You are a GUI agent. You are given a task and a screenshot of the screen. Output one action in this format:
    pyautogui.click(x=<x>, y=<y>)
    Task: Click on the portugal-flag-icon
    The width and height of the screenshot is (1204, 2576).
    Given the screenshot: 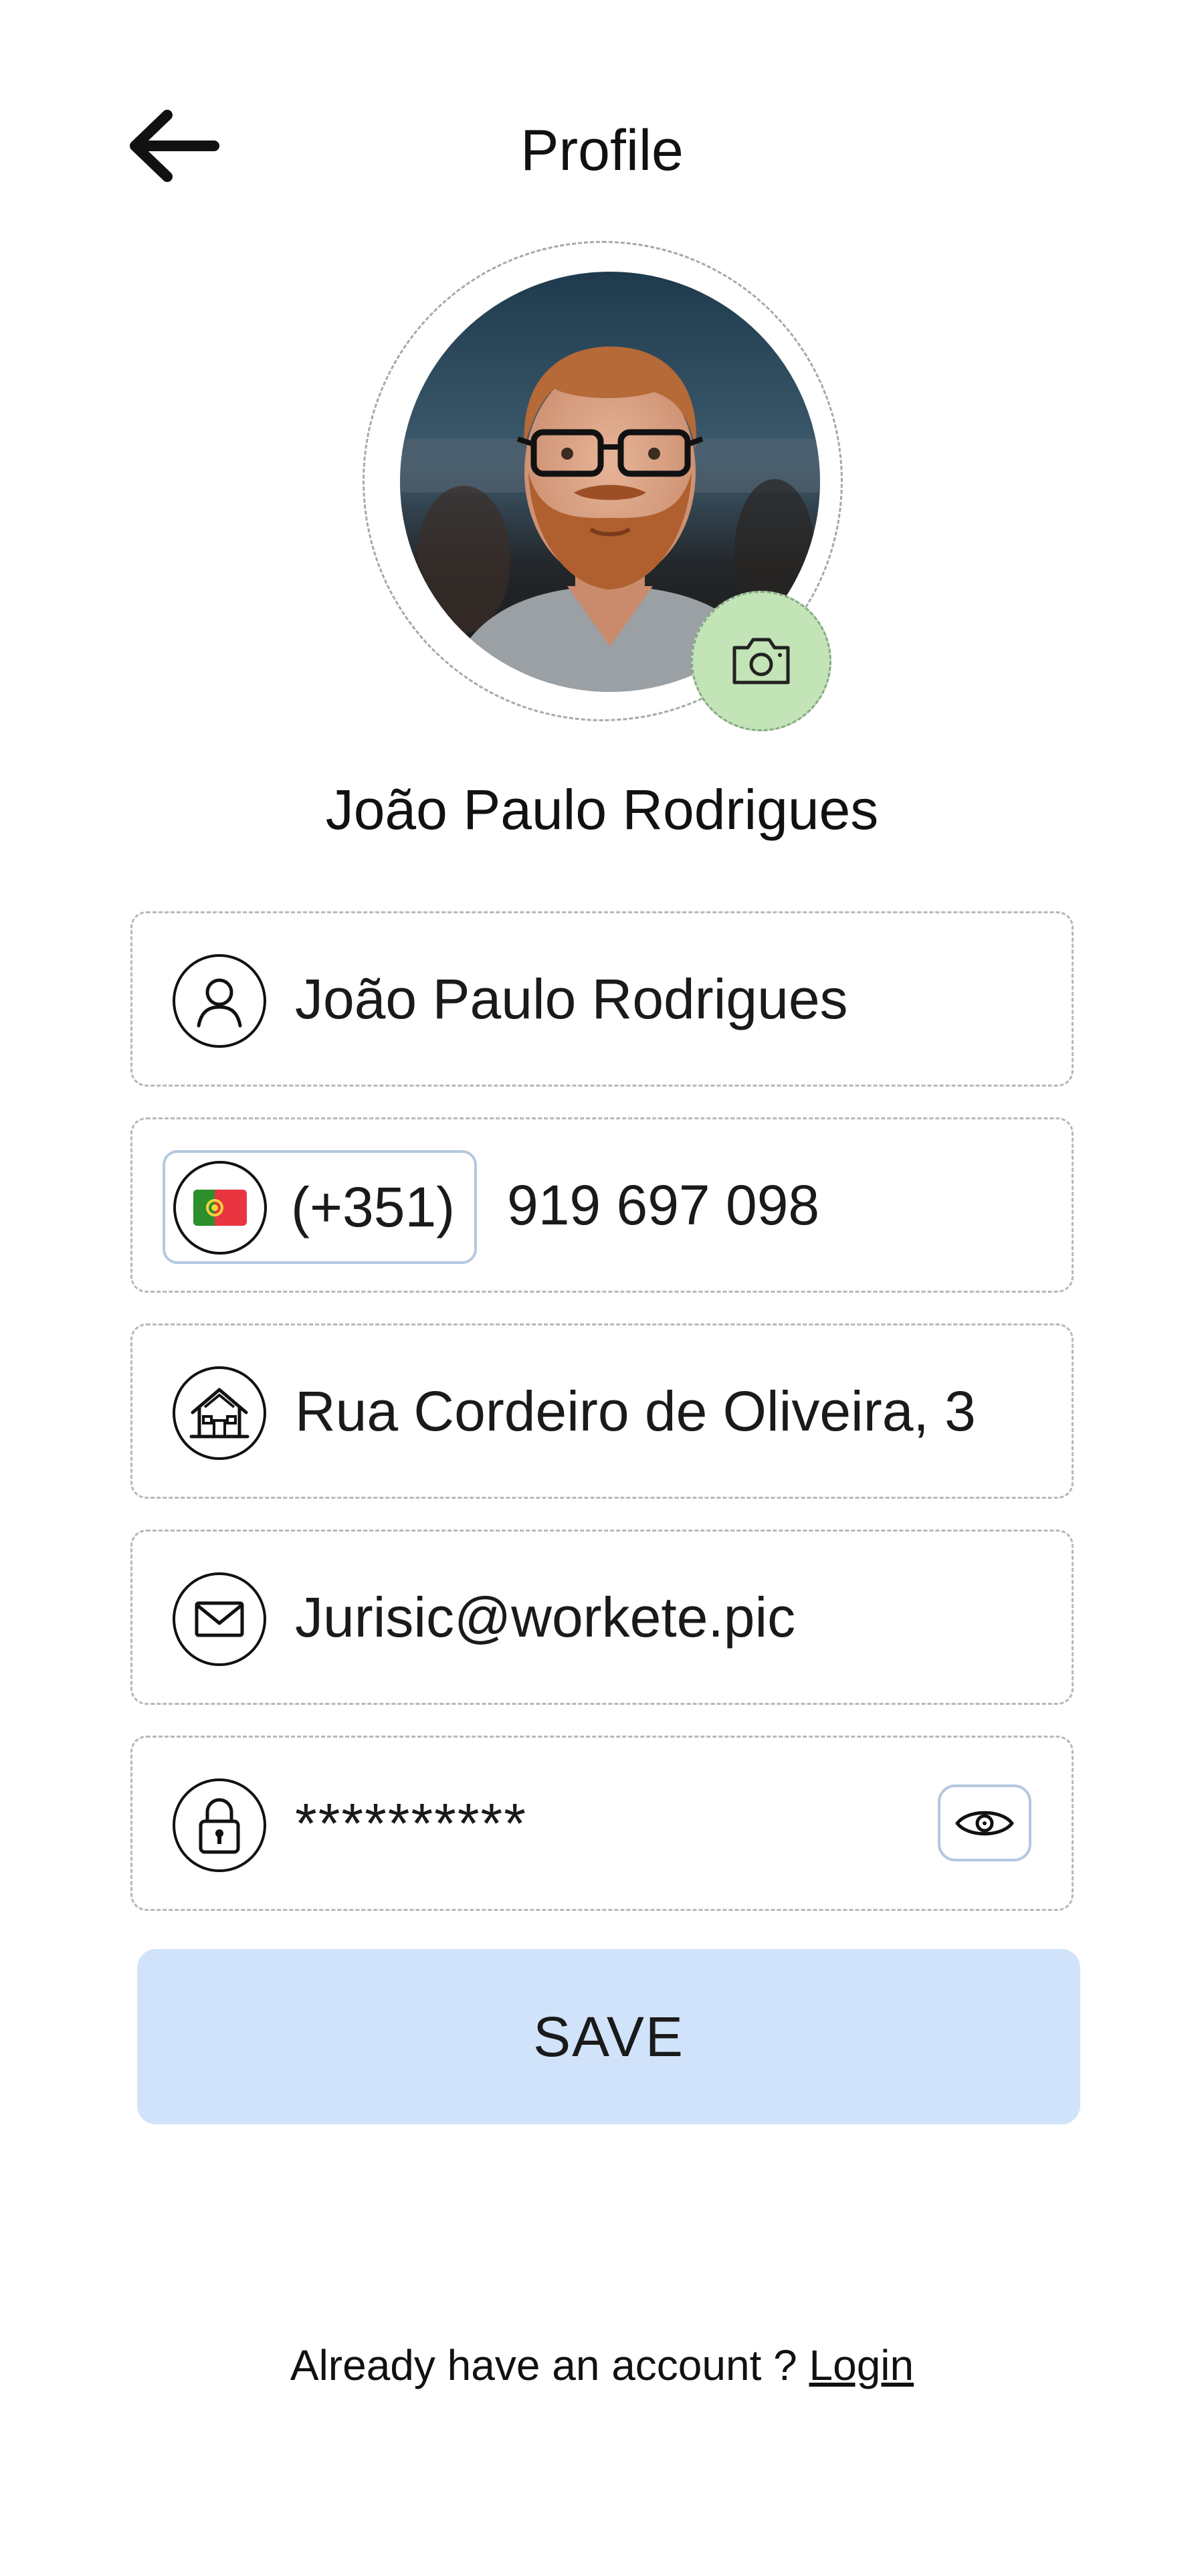 What is the action you would take?
    pyautogui.click(x=220, y=1208)
    